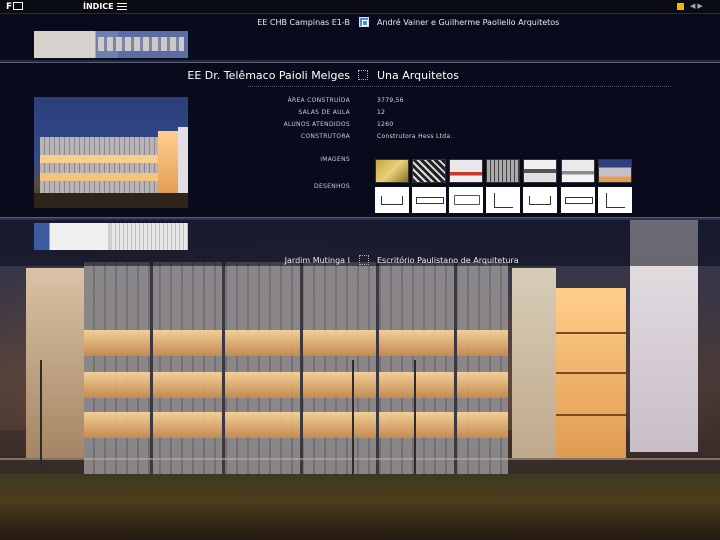 Image resolution: width=720 pixels, height=540 pixels. What do you see at coordinates (17, 6) in the screenshot?
I see `logo-mark-icon` at bounding box center [17, 6].